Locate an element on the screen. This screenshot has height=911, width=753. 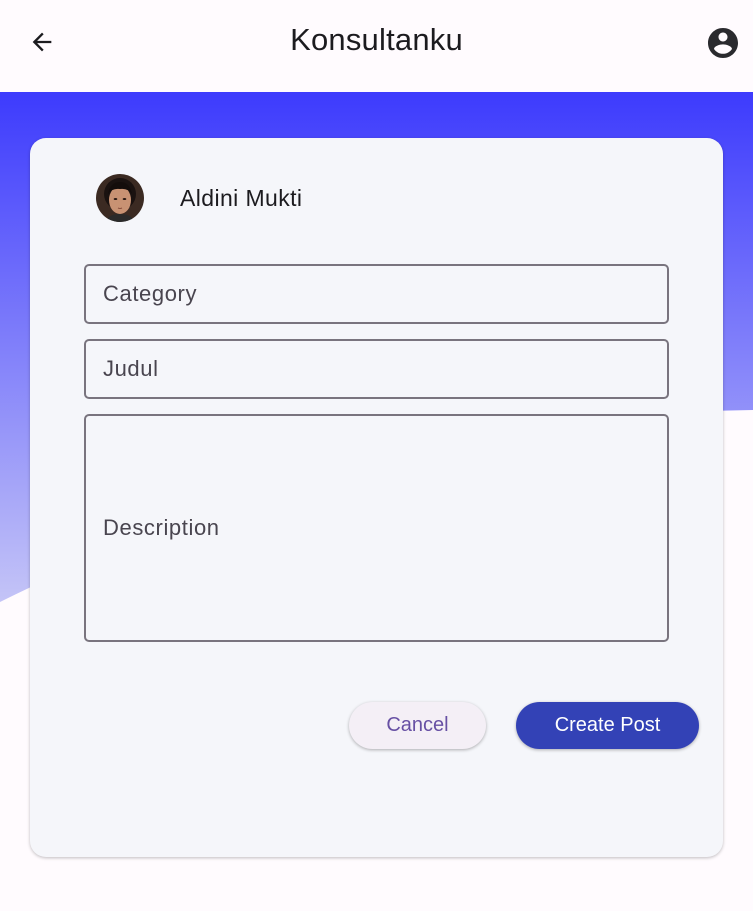
cancel-button: Cancel is located at coordinates (417, 725).